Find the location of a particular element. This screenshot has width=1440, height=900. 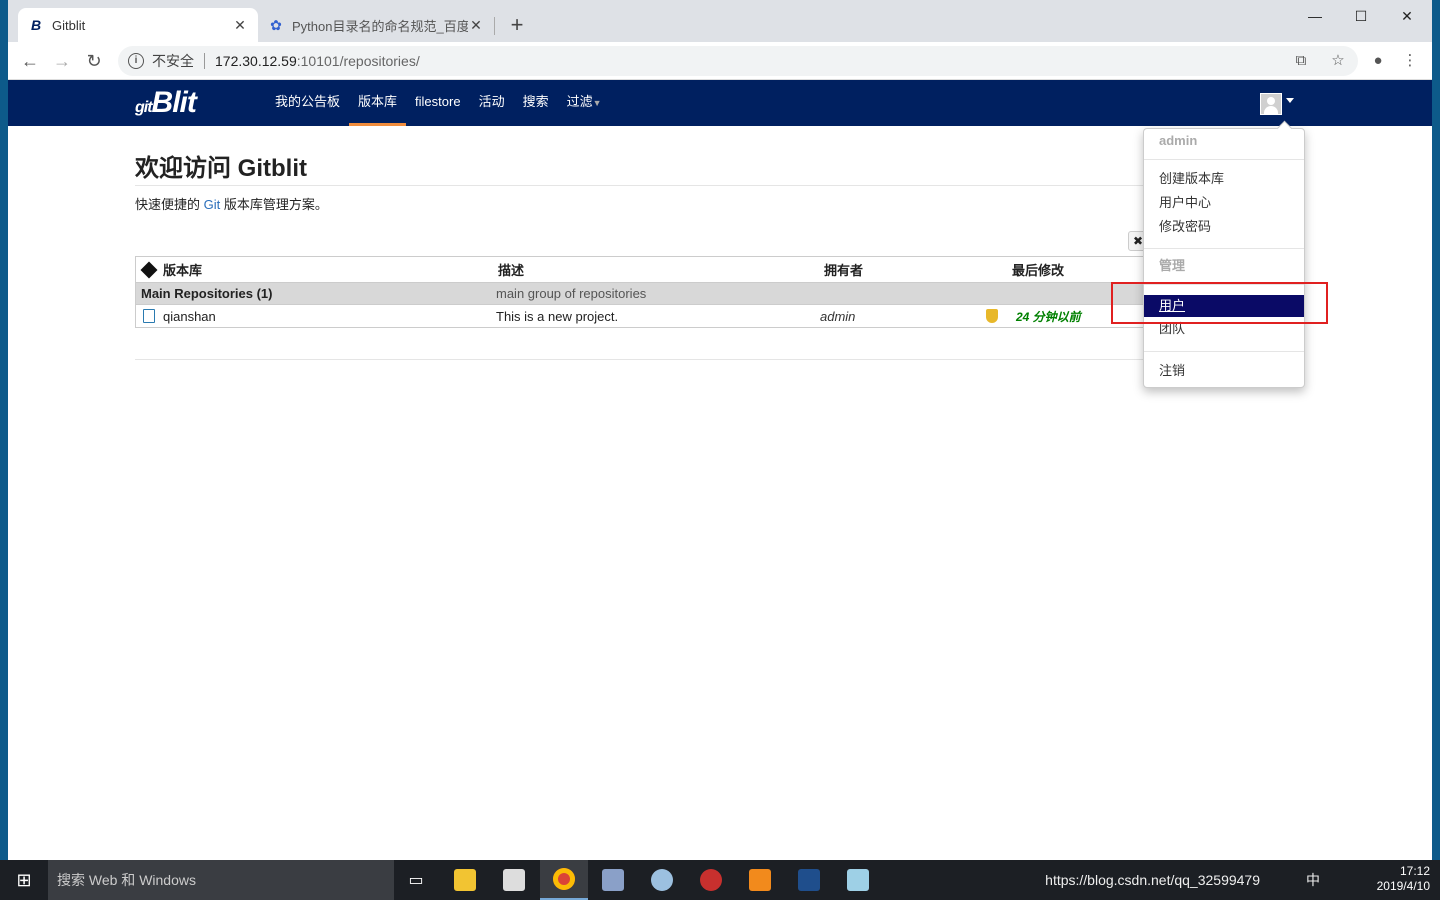

info-icon: i is located at coordinates (136, 61).